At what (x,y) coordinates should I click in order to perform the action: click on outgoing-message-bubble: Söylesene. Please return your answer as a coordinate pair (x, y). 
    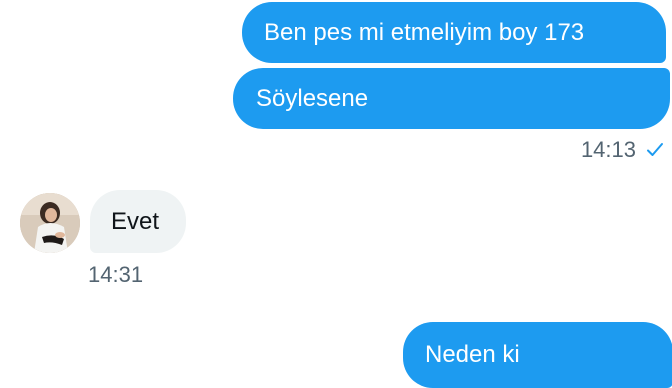
    Looking at the image, I should click on (451, 98).